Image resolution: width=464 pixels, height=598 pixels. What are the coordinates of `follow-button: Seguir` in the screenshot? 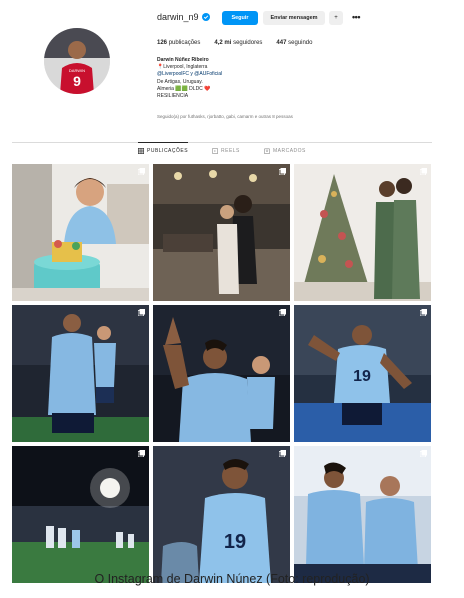 It's located at (240, 18).